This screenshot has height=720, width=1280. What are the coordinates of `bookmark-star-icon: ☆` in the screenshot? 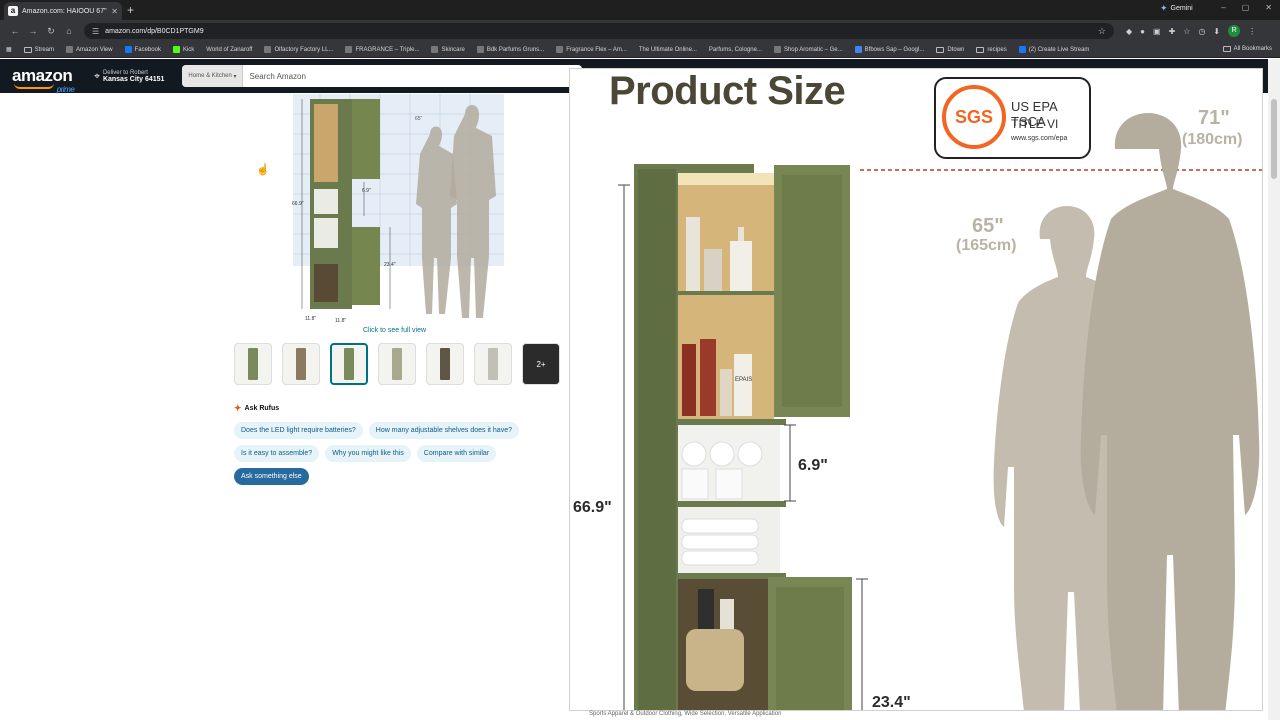 It's located at (1102, 31).